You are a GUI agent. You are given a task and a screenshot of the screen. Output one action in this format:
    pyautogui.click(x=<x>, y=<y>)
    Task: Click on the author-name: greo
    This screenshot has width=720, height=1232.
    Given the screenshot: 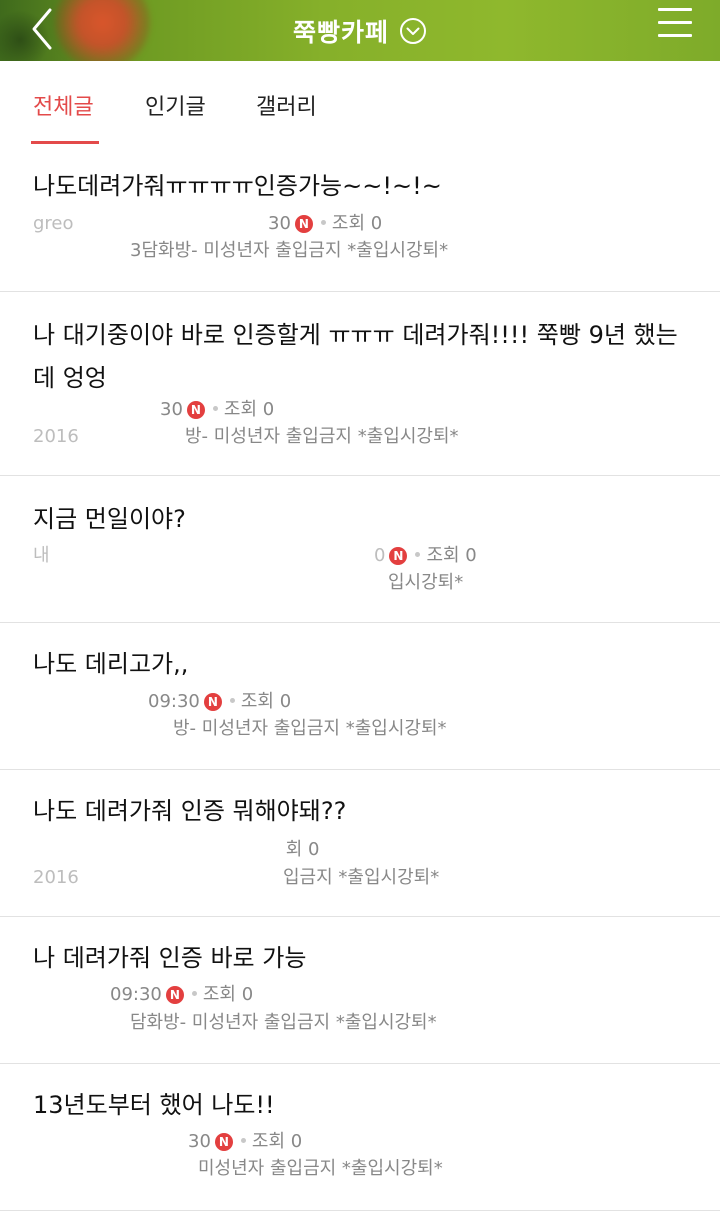 What is the action you would take?
    pyautogui.click(x=53, y=223)
    